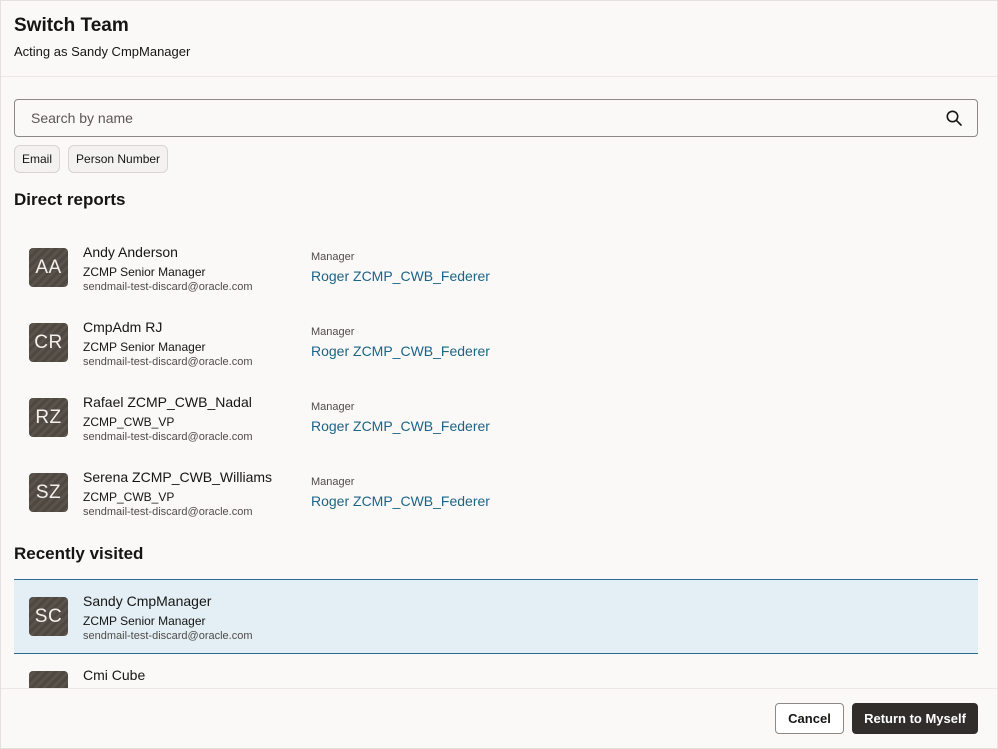 The image size is (998, 749). Describe the element at coordinates (70, 199) in the screenshot. I see `direct-reports-heading: Direct reports` at that location.